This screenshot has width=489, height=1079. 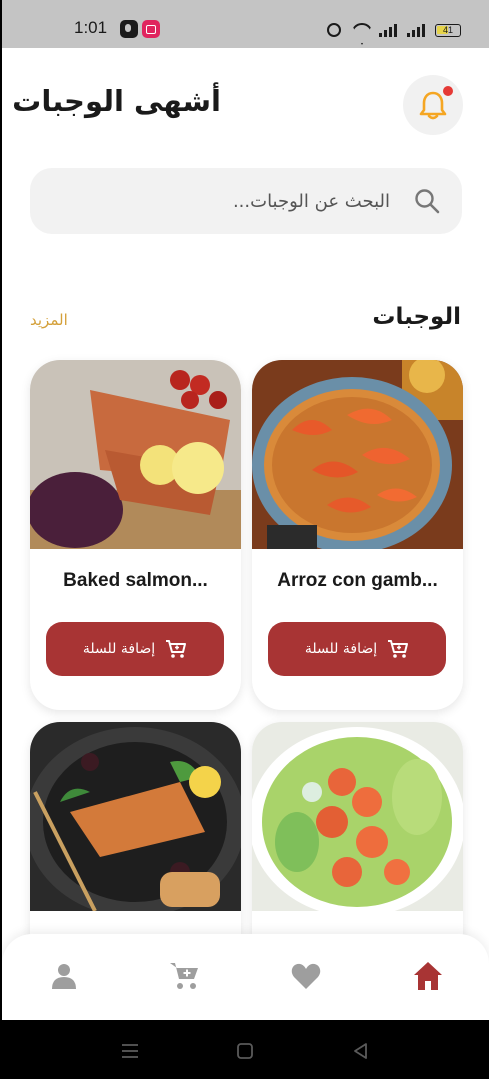 I want to click on see-more-link: المزيد, so click(x=49, y=320).